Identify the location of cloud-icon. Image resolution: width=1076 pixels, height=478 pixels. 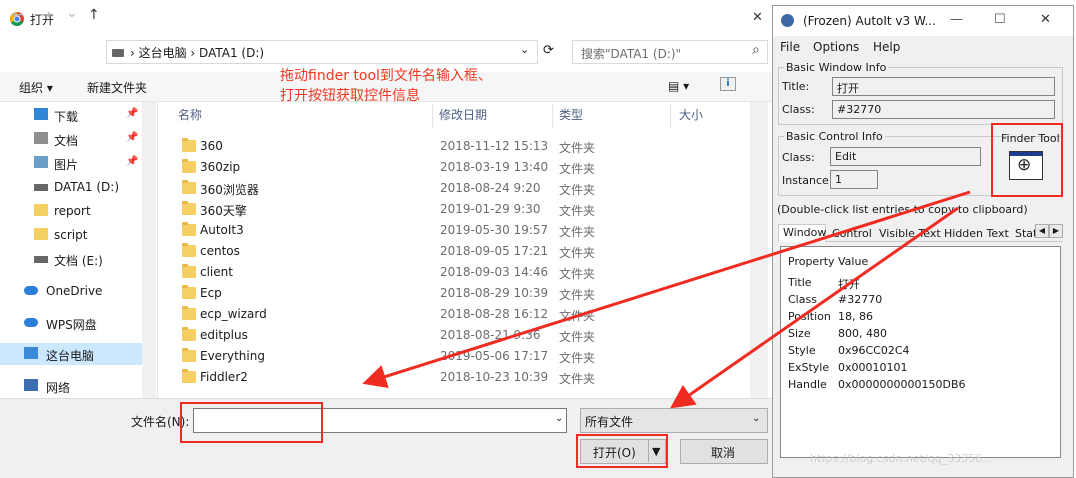
(31, 322).